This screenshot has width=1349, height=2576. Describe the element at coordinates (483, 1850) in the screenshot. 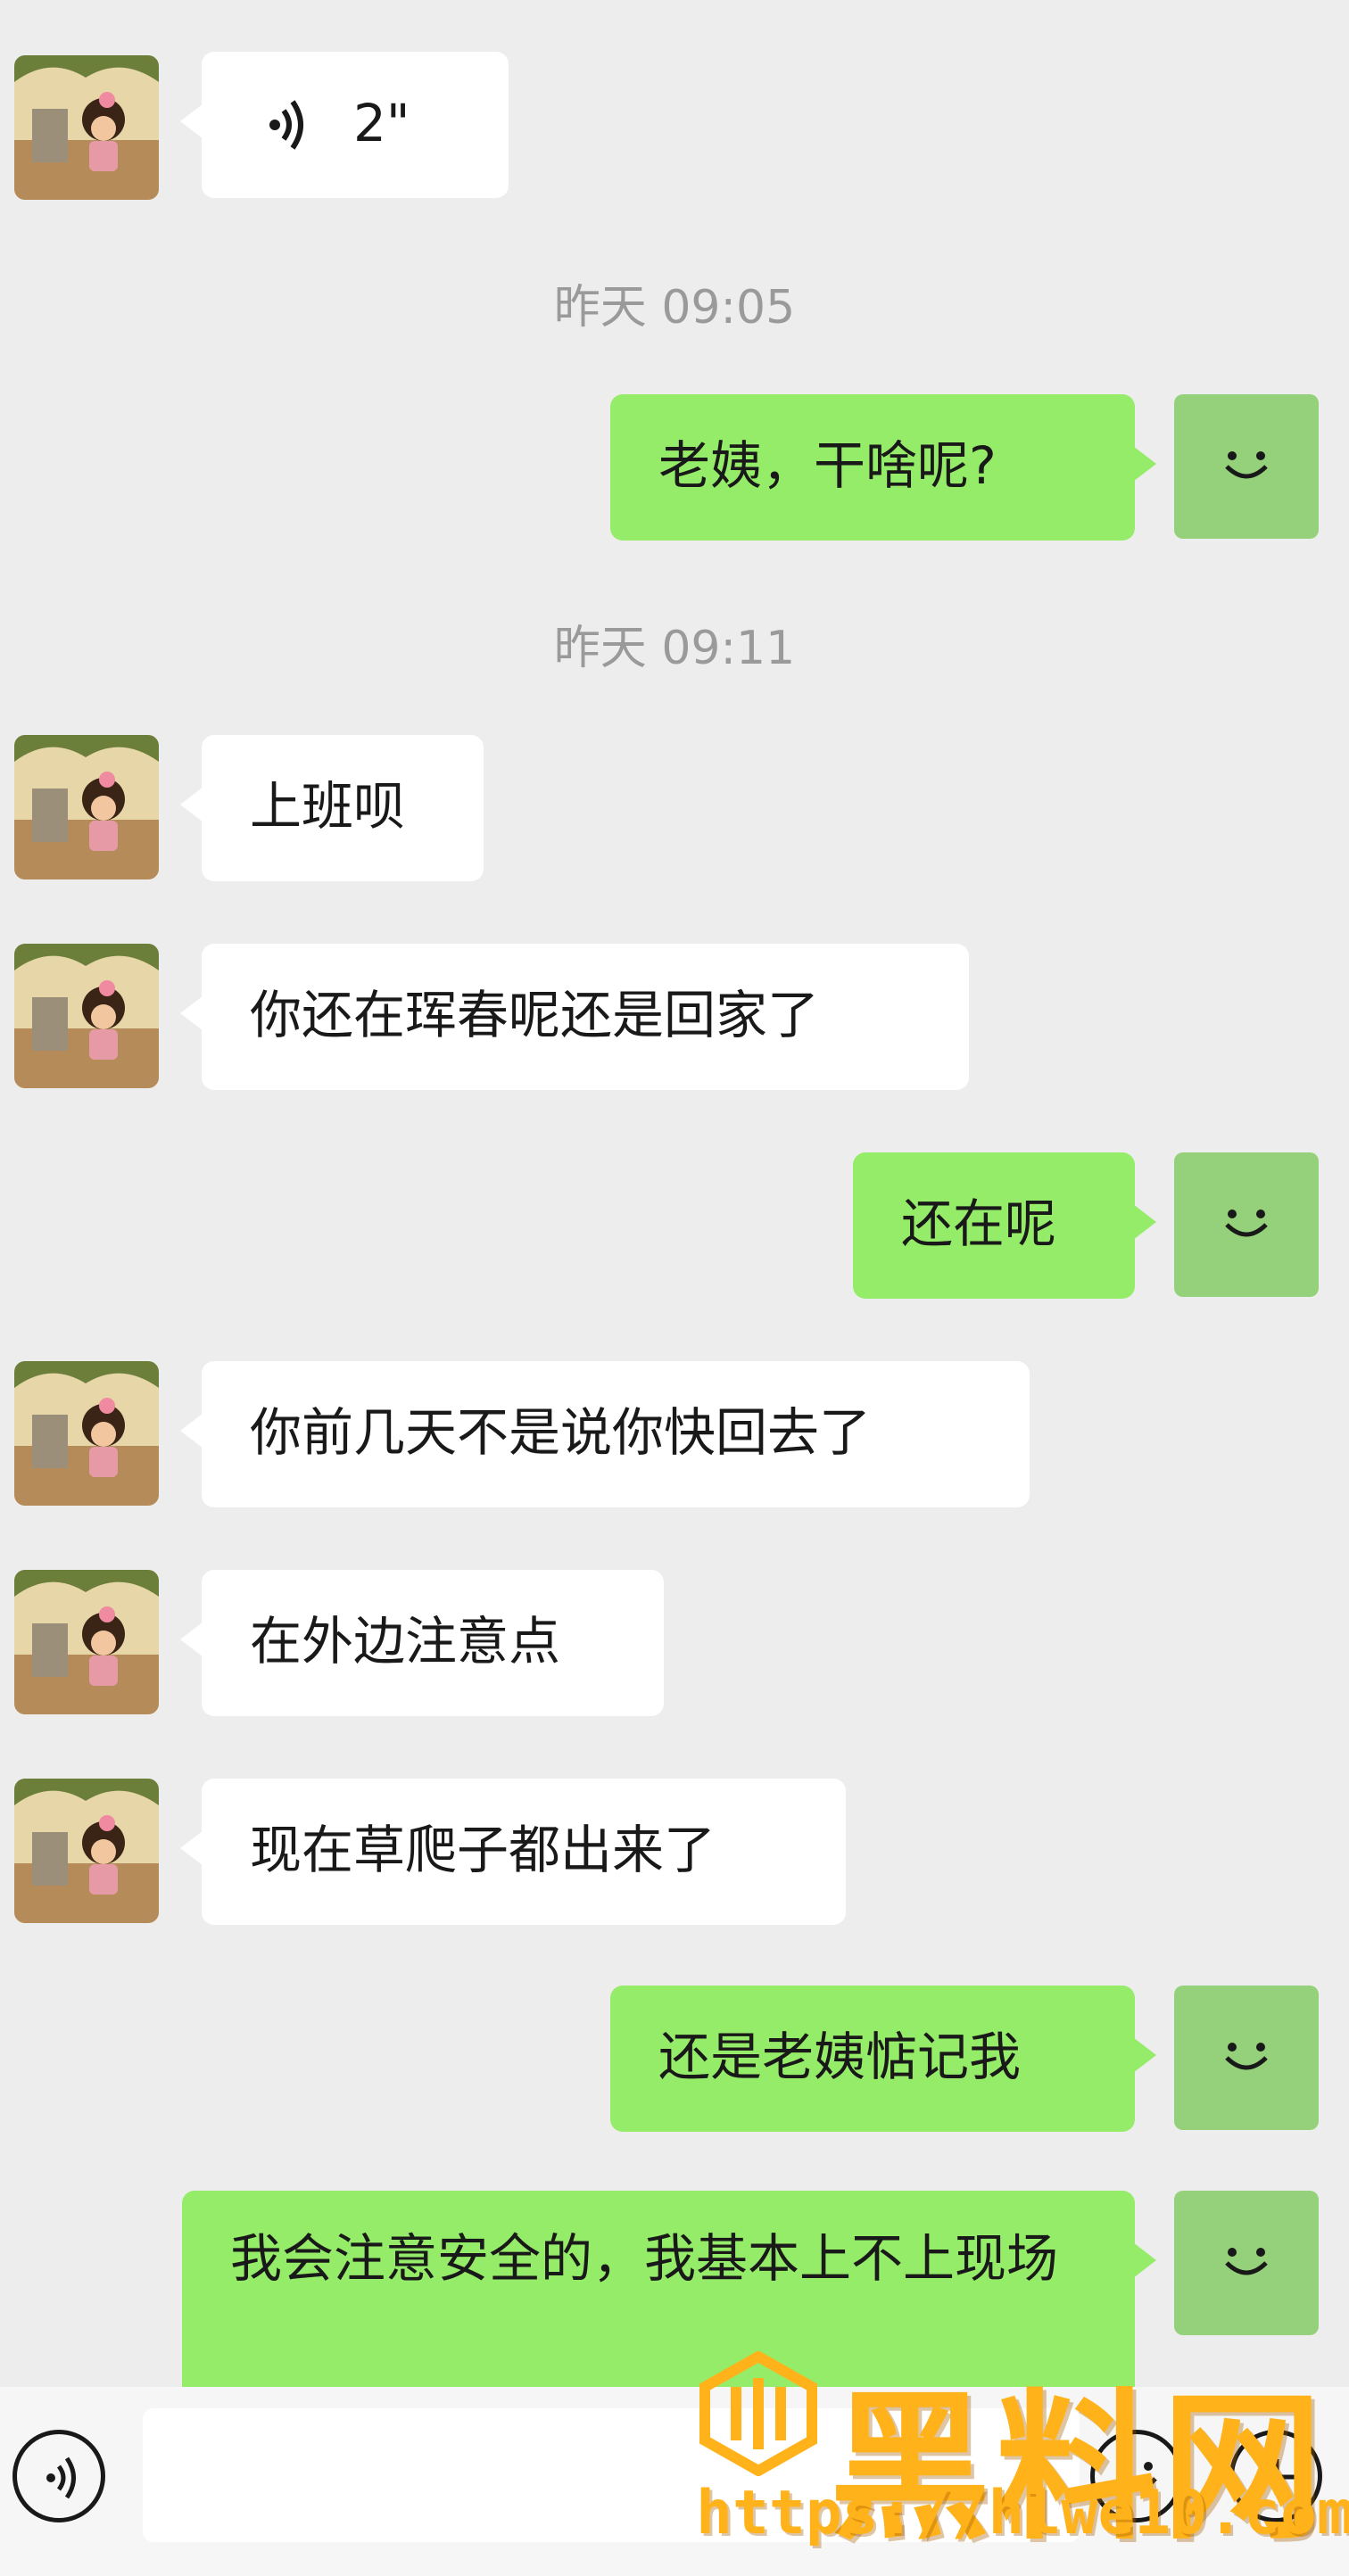

I see `message-text: 现在草爬子都出来了` at that location.